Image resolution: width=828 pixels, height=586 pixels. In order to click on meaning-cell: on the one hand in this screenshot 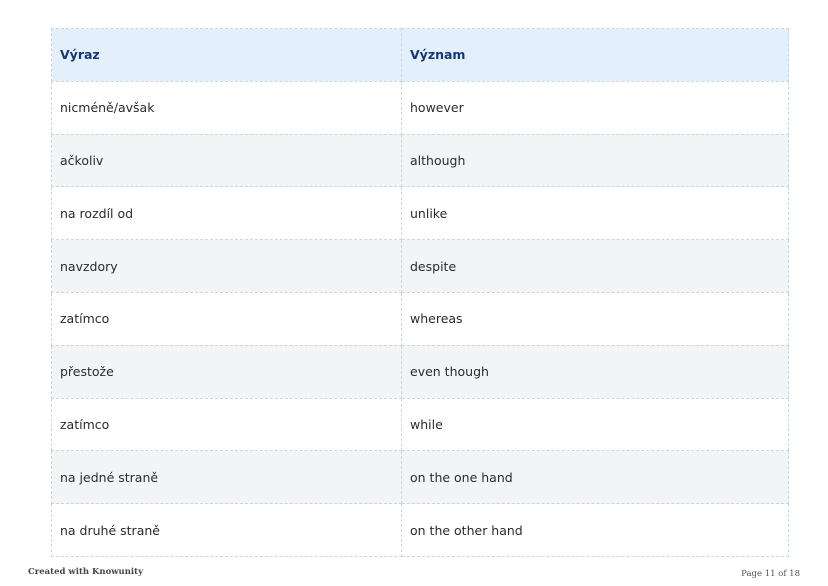, I will do `click(595, 477)`.